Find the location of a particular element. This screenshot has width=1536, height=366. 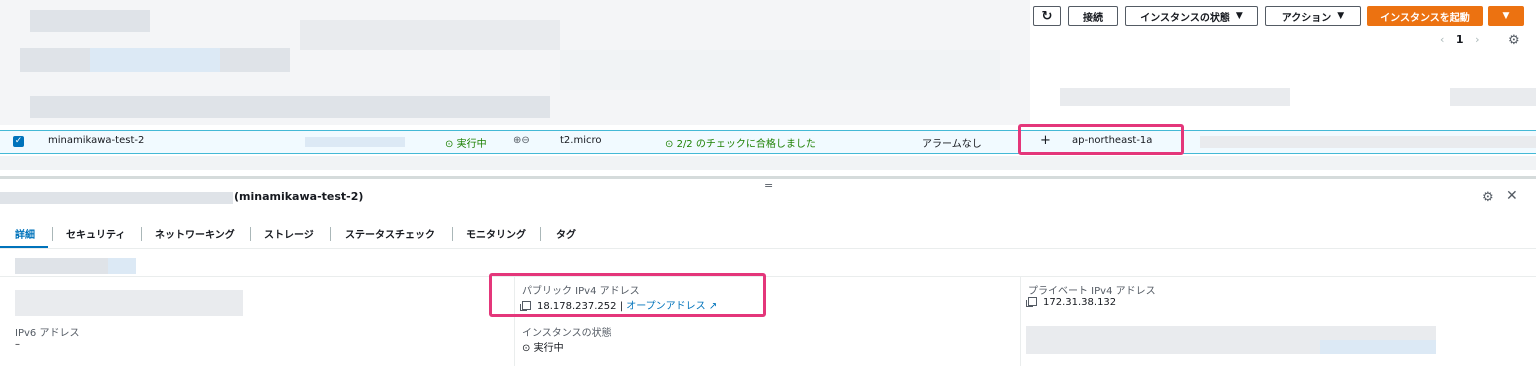

tab-tags: タグ is located at coordinates (566, 233).